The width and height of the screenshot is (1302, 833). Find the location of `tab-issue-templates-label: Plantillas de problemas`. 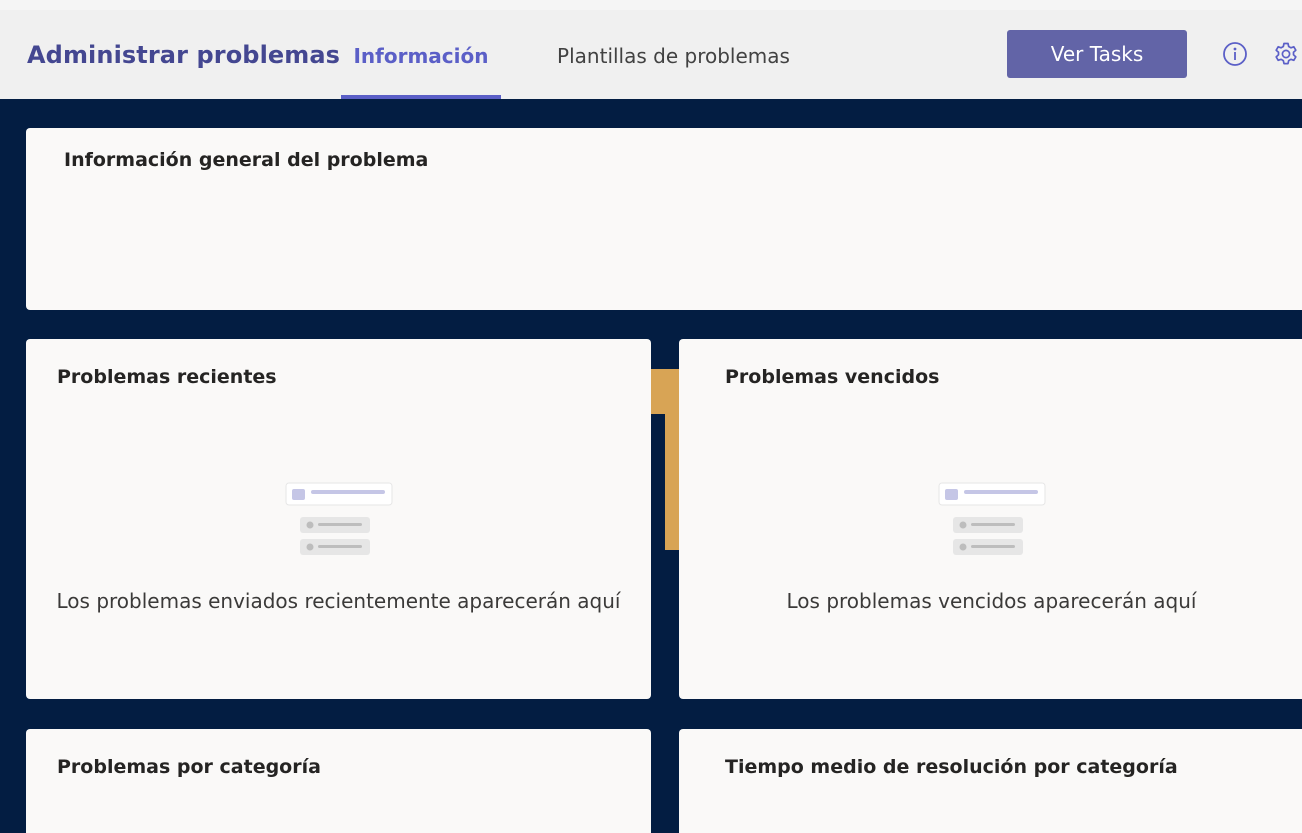

tab-issue-templates-label: Plantillas de problemas is located at coordinates (673, 55).